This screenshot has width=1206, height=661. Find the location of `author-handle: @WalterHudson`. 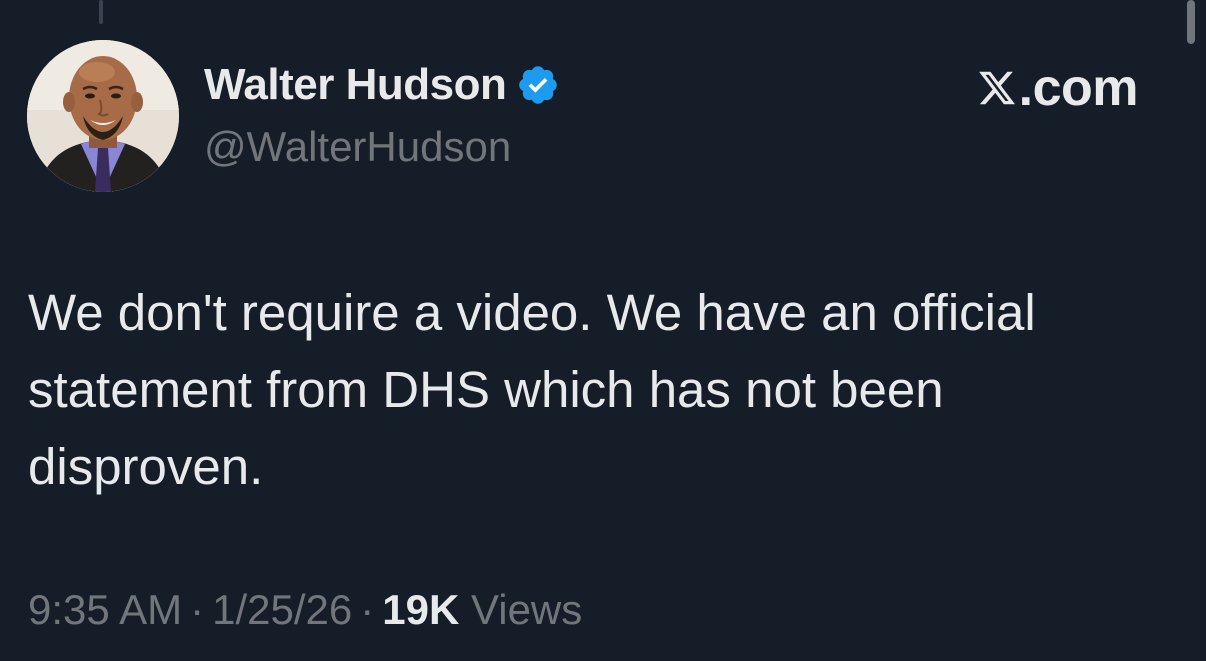

author-handle: @WalterHudson is located at coordinates (357, 147).